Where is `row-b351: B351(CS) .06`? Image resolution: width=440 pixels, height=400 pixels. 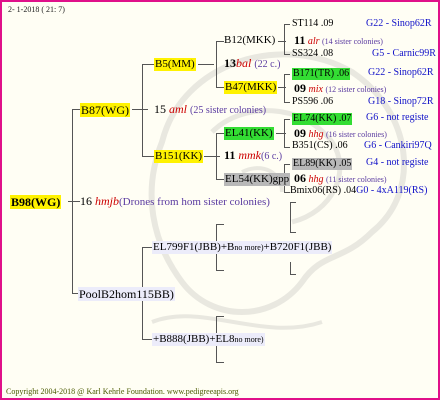
row-b351: B351(CS) .06 is located at coordinates (320, 146).